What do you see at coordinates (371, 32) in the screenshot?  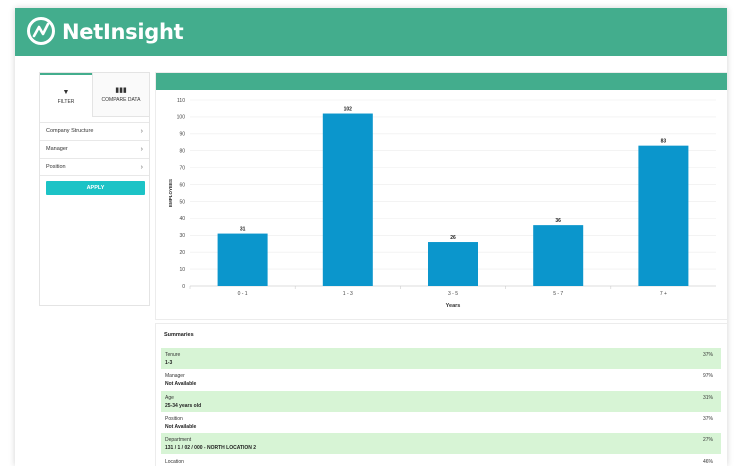 I see `app-header: NetInsight` at bounding box center [371, 32].